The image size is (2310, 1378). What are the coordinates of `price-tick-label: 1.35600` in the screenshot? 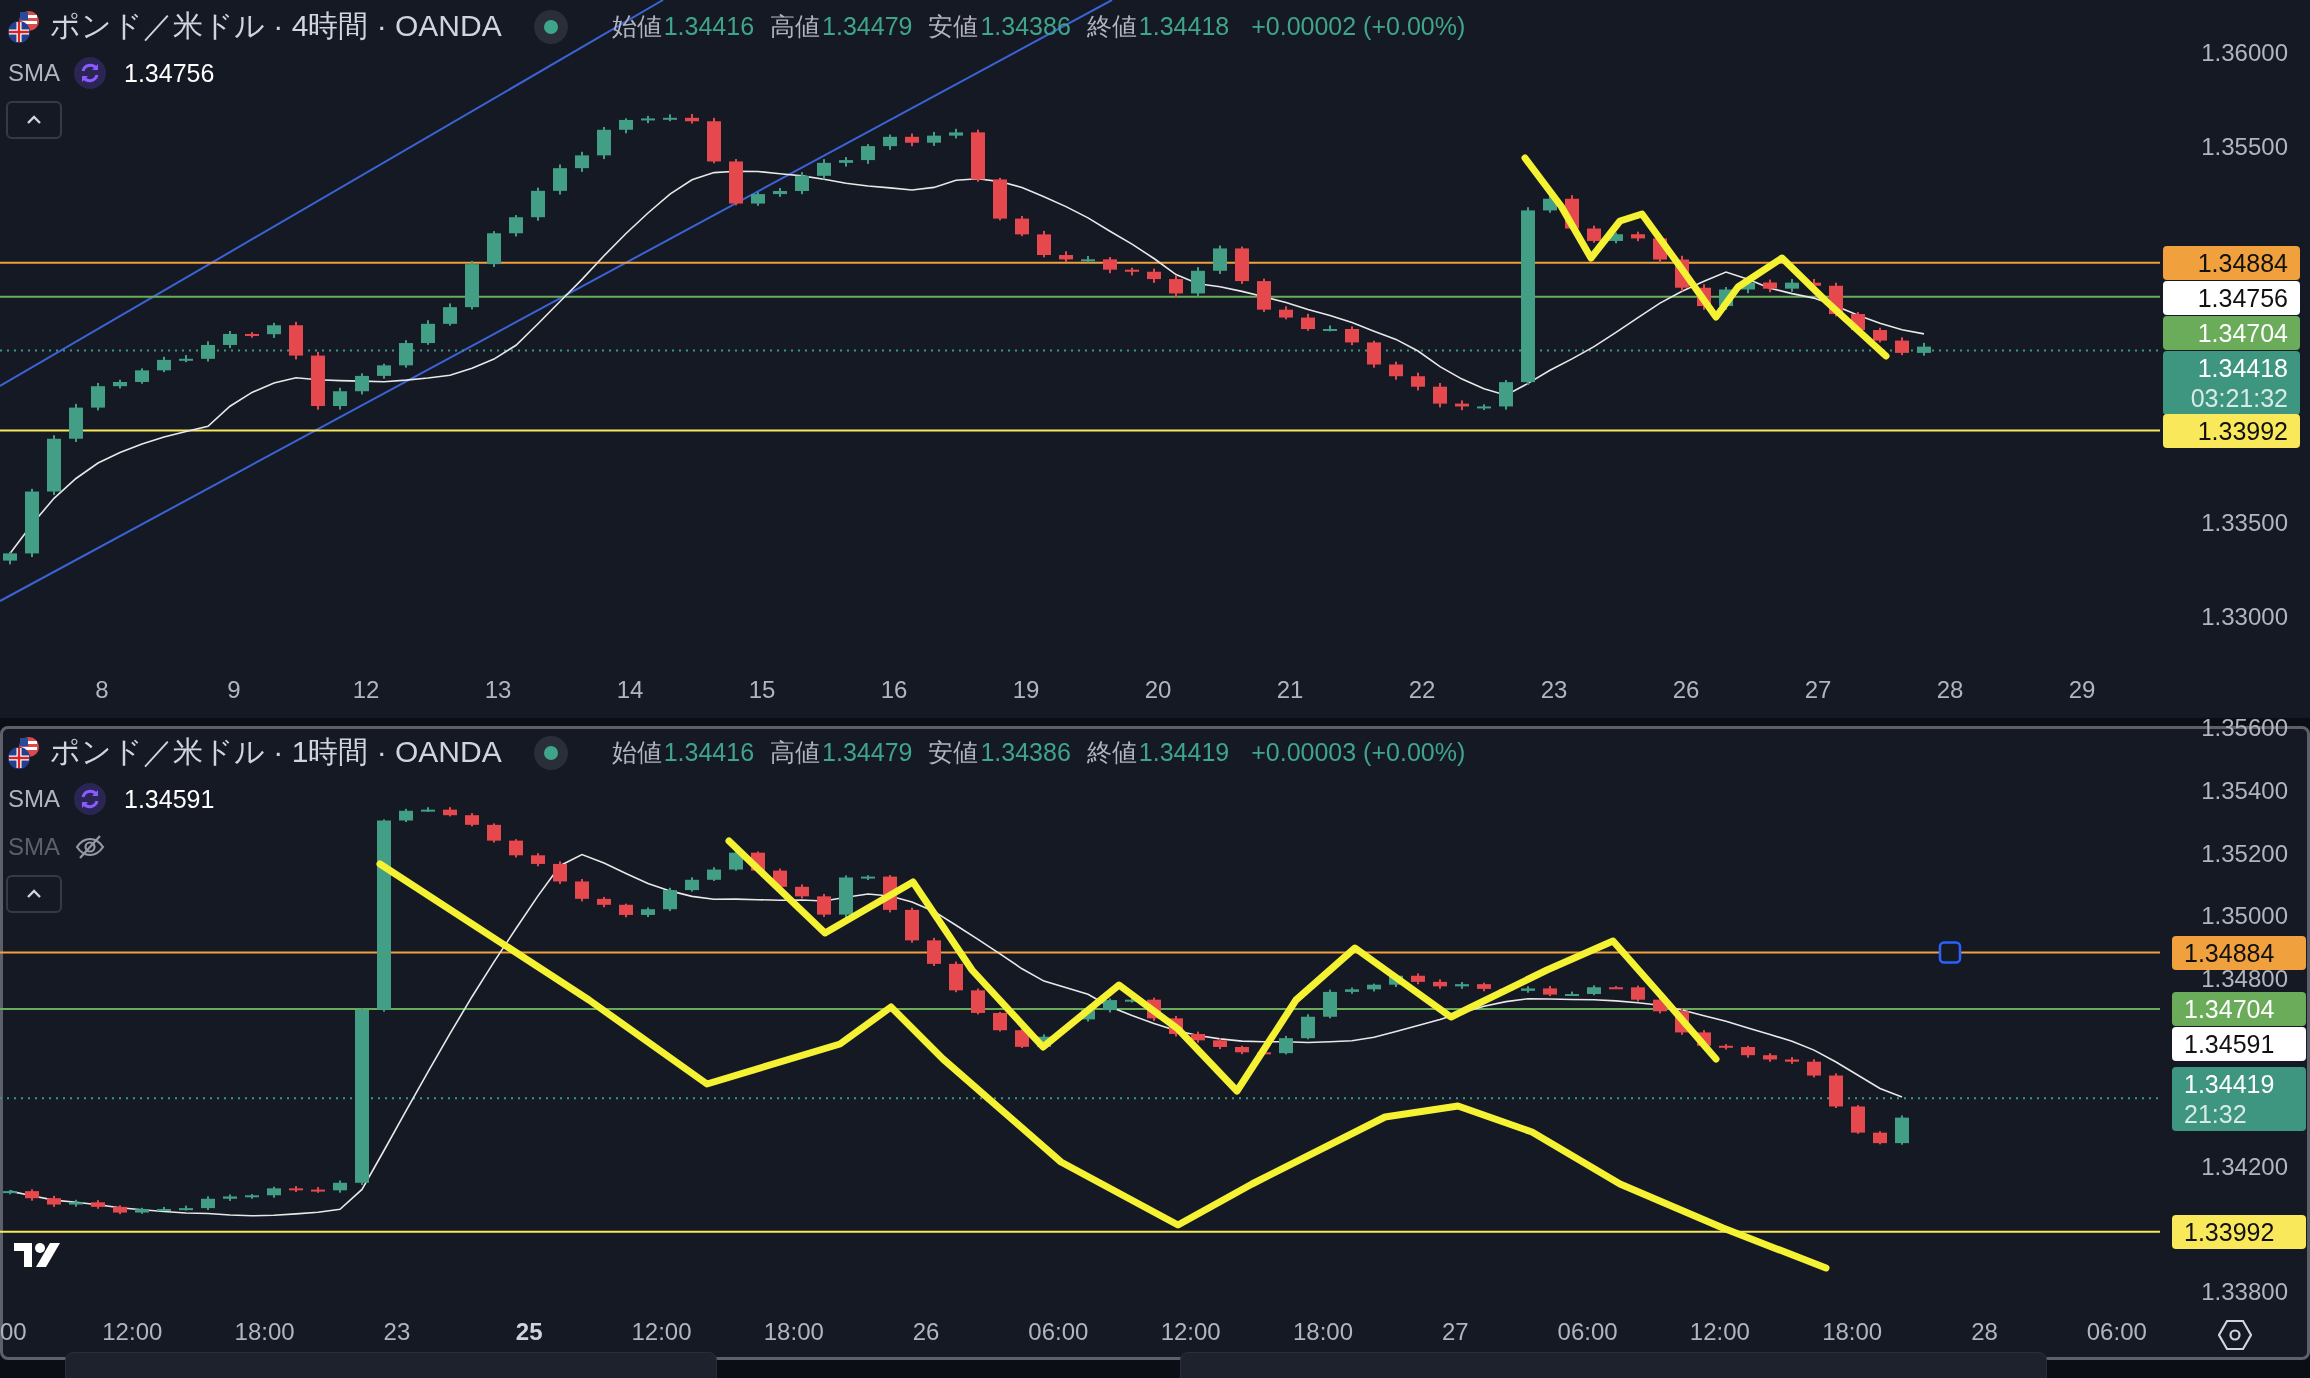 It's located at (2244, 728).